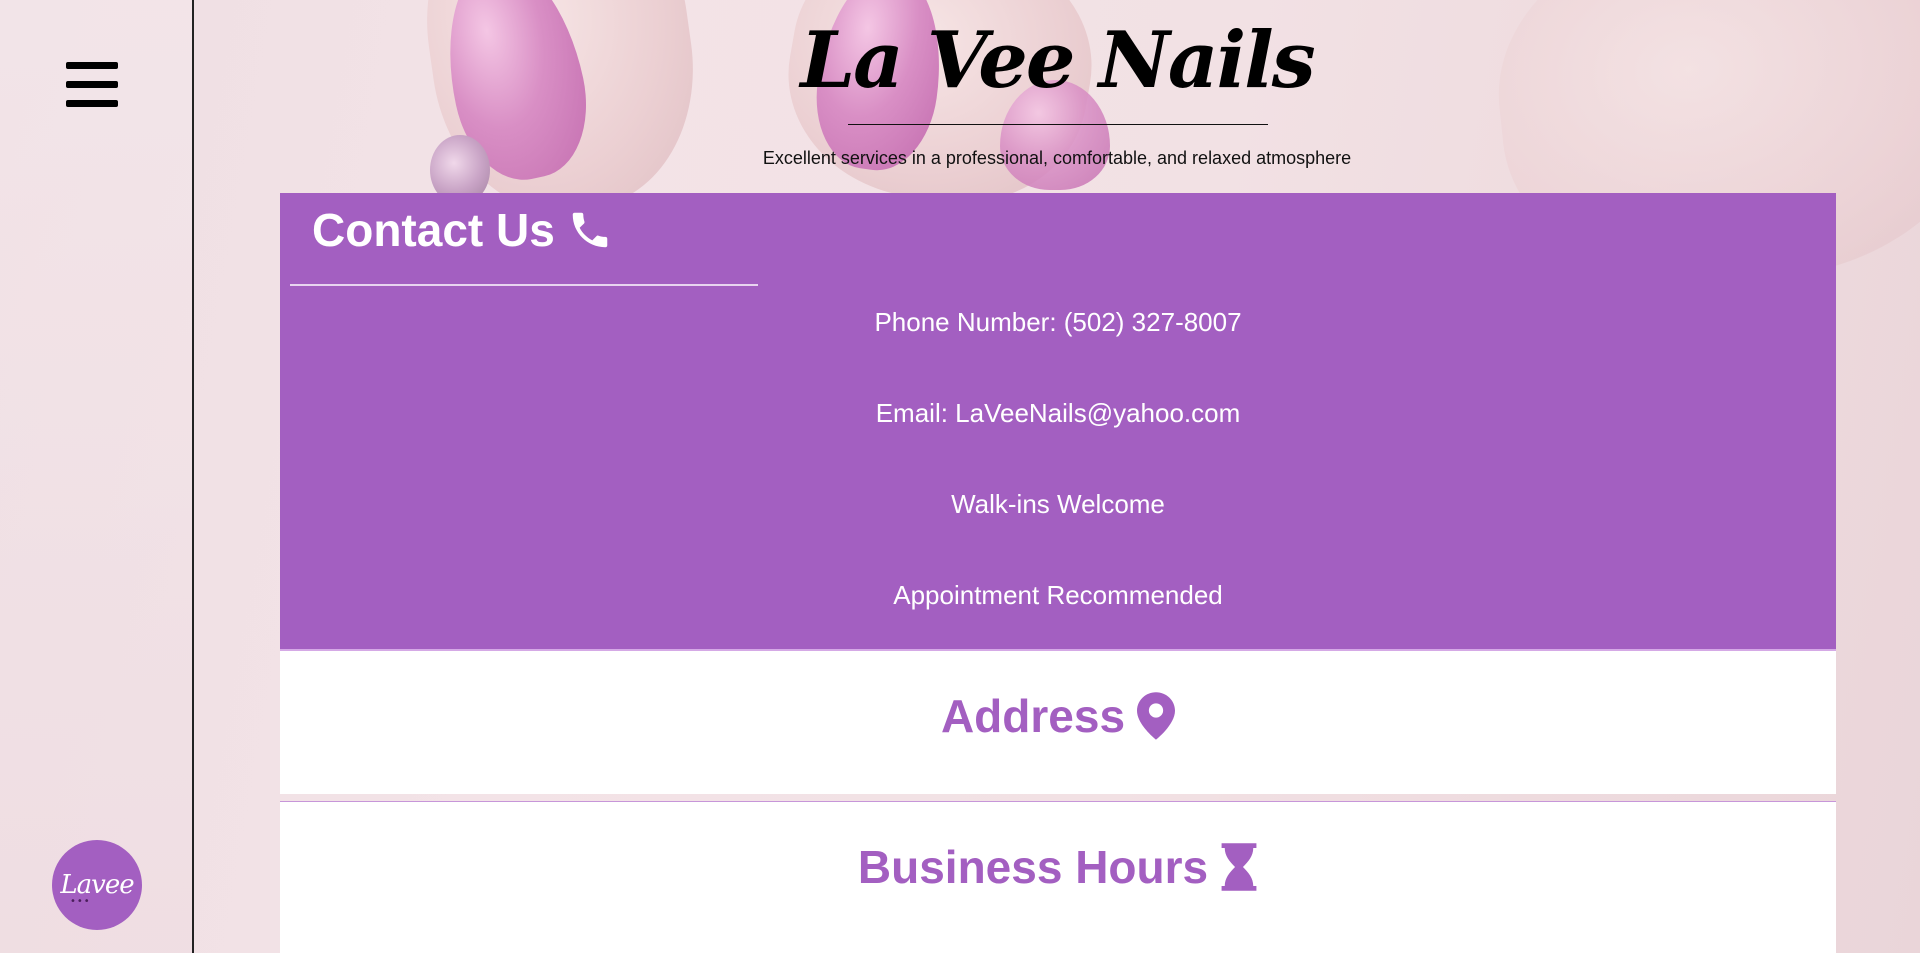 Image resolution: width=1920 pixels, height=953 pixels. Describe the element at coordinates (1058, 322) in the screenshot. I see `contact-phone: Phone Number: (502) 327-8007` at that location.